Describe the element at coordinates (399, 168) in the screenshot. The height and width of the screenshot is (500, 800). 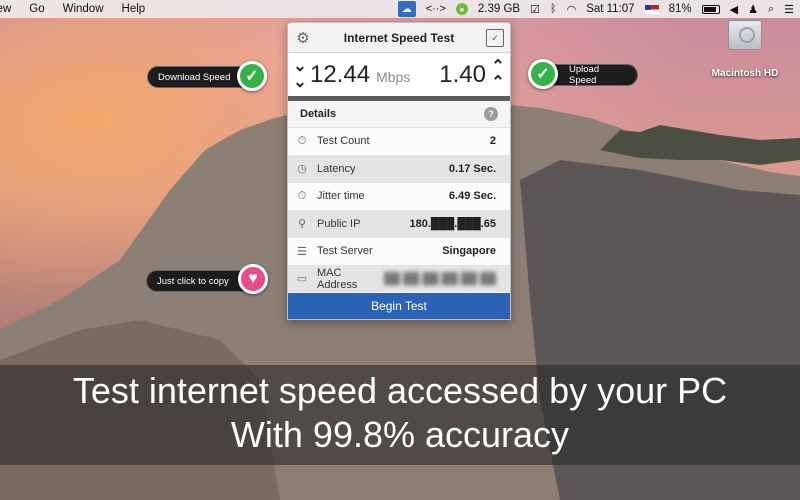
I see `row-latency: ◷ Latency 0.17 Sec.` at that location.